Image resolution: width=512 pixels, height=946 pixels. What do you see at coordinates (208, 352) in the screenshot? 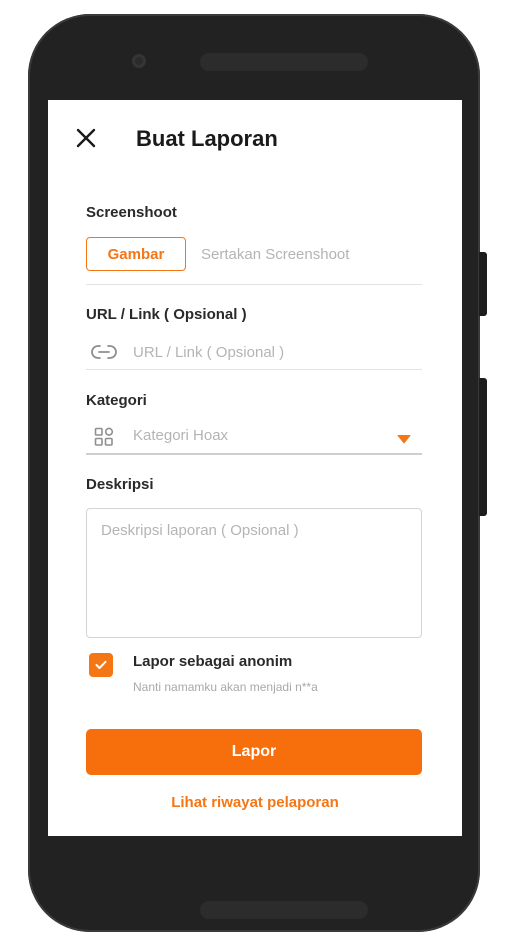
I see `url-input: URL / Link ( Opsional )` at bounding box center [208, 352].